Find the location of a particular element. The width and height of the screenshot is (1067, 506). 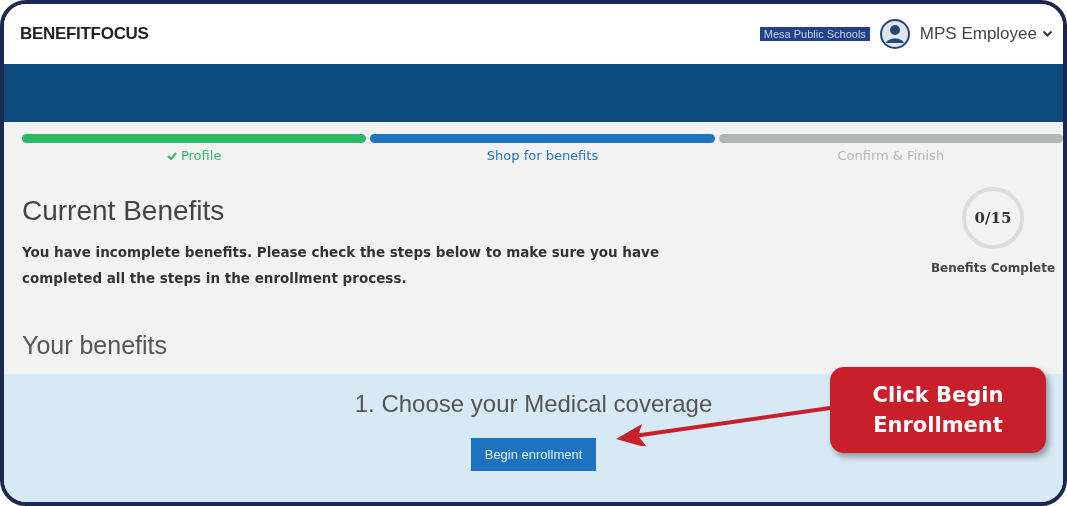

message: You have incomplete benefits. Please check the steps below to make sure you have completed all the steps in the enrollment process. is located at coordinates (341, 265).